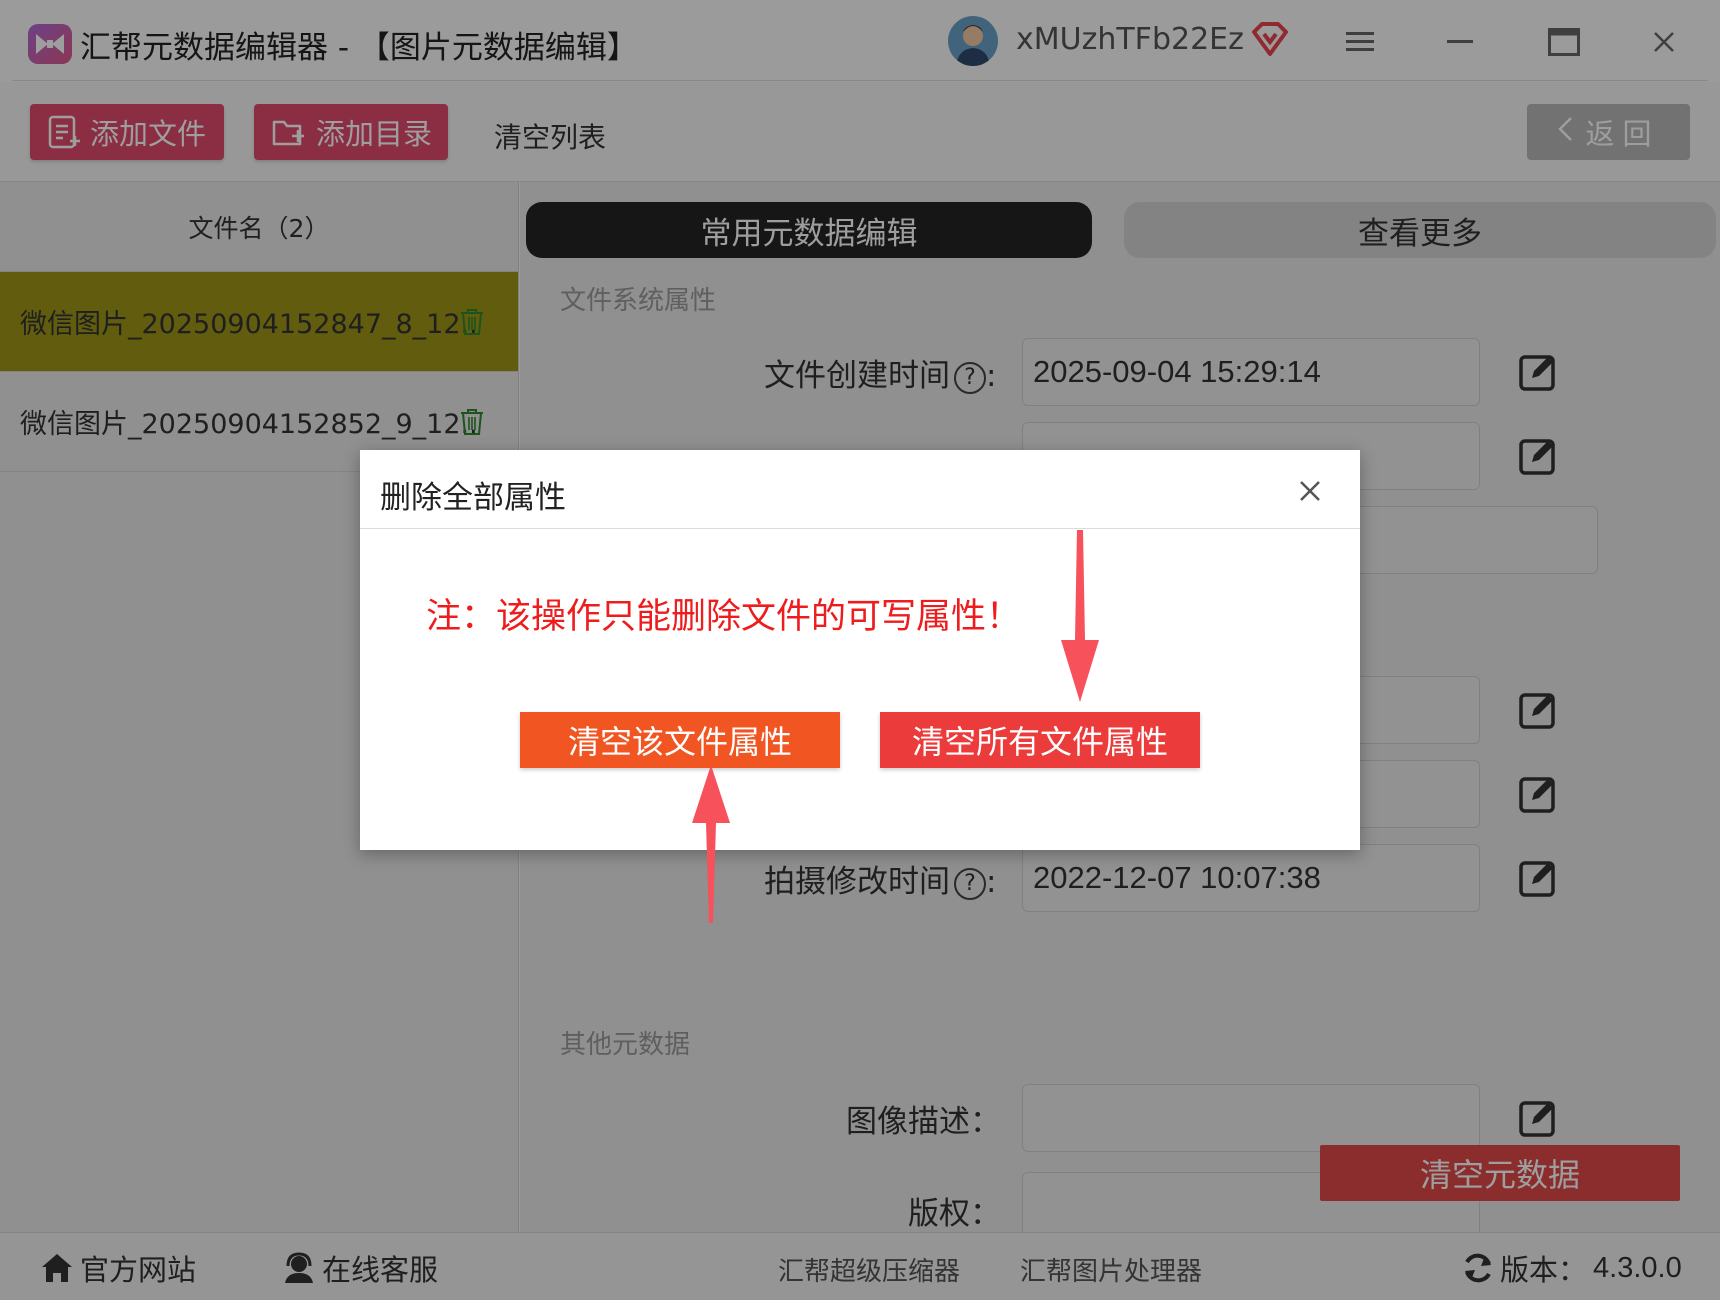 The image size is (1720, 1300). What do you see at coordinates (1080, 616) in the screenshot?
I see `annotation-arrow-down` at bounding box center [1080, 616].